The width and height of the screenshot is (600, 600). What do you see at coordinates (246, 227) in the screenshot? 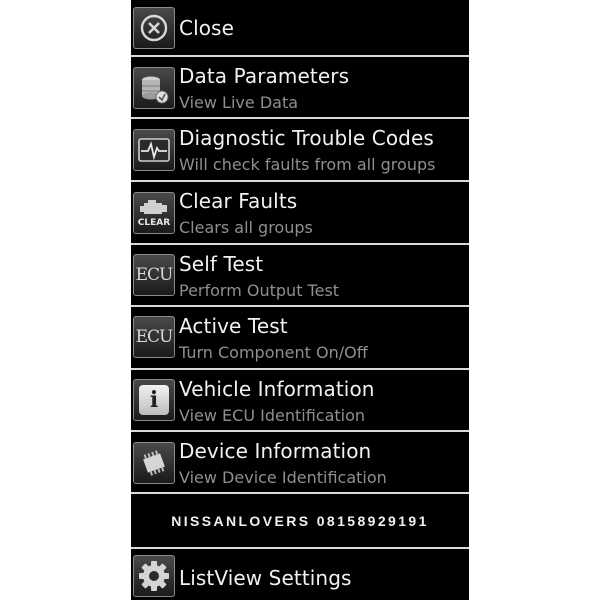
I see `menu-item-subtitle: Clears all groups` at bounding box center [246, 227].